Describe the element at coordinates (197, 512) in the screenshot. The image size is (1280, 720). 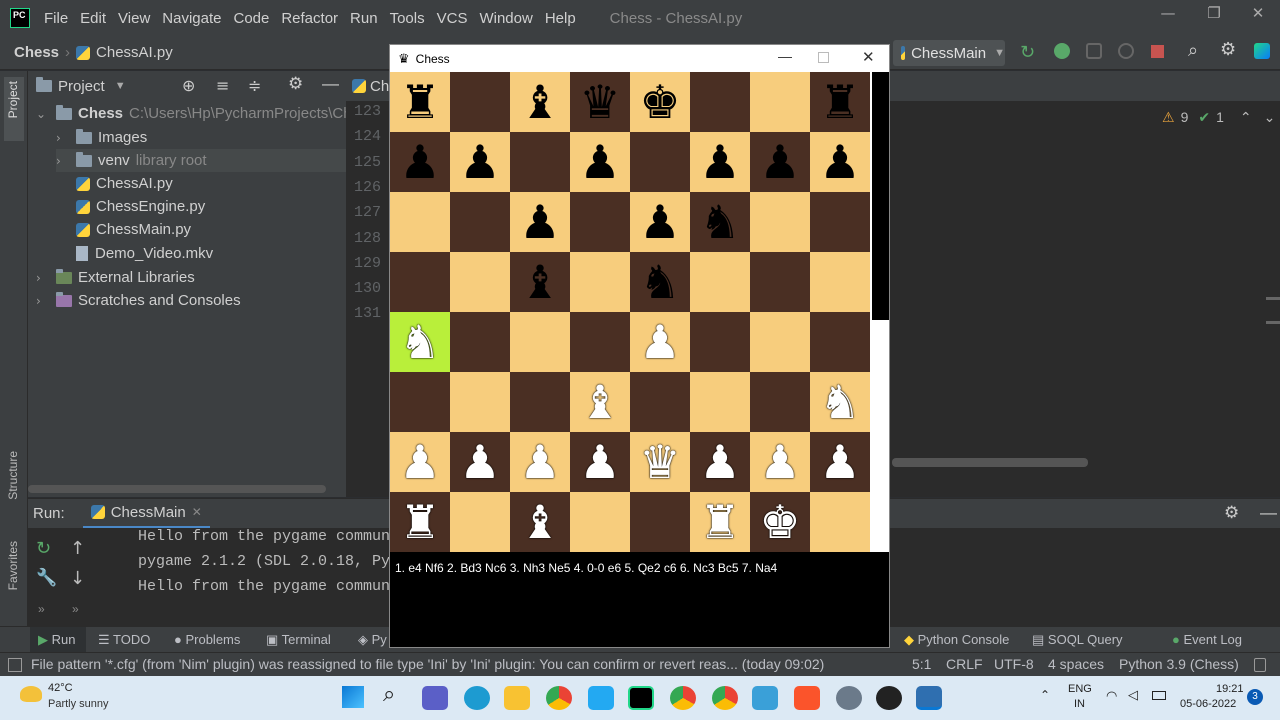
I see `close-tab-icon: ✕` at that location.